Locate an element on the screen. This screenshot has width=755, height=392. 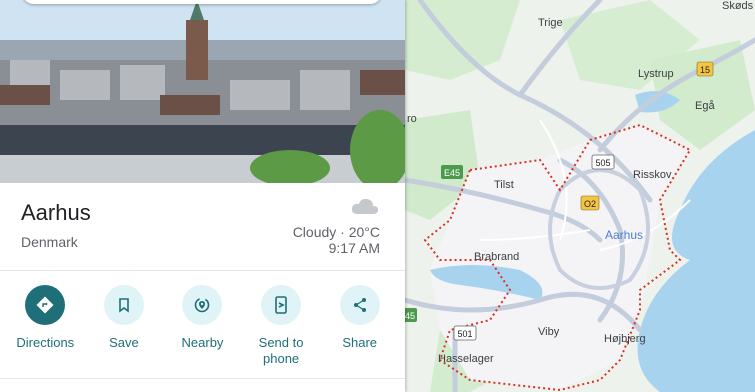
cloud-icon is located at coordinates (365, 206).